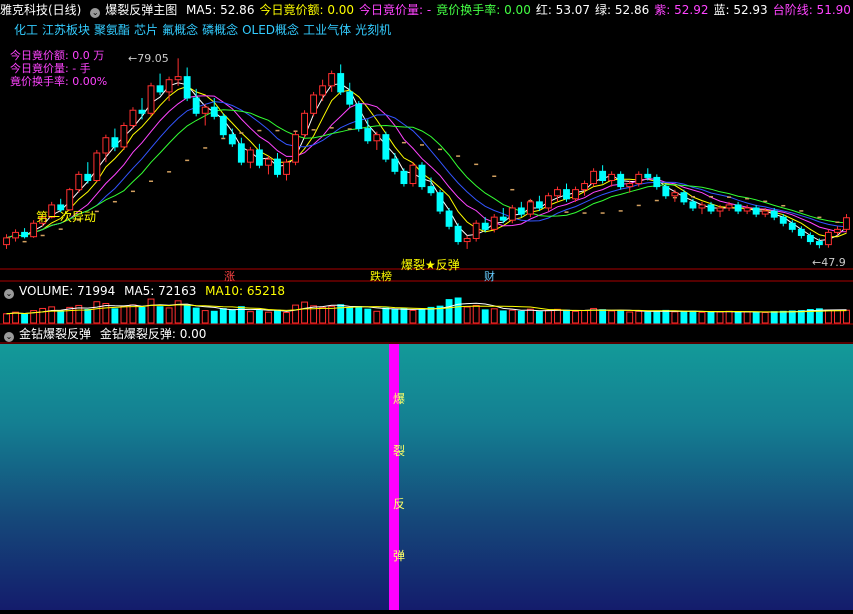 The height and width of the screenshot is (614, 853). Describe the element at coordinates (245, 291) in the screenshot. I see `volume-ma10: MA10: 65218` at that location.